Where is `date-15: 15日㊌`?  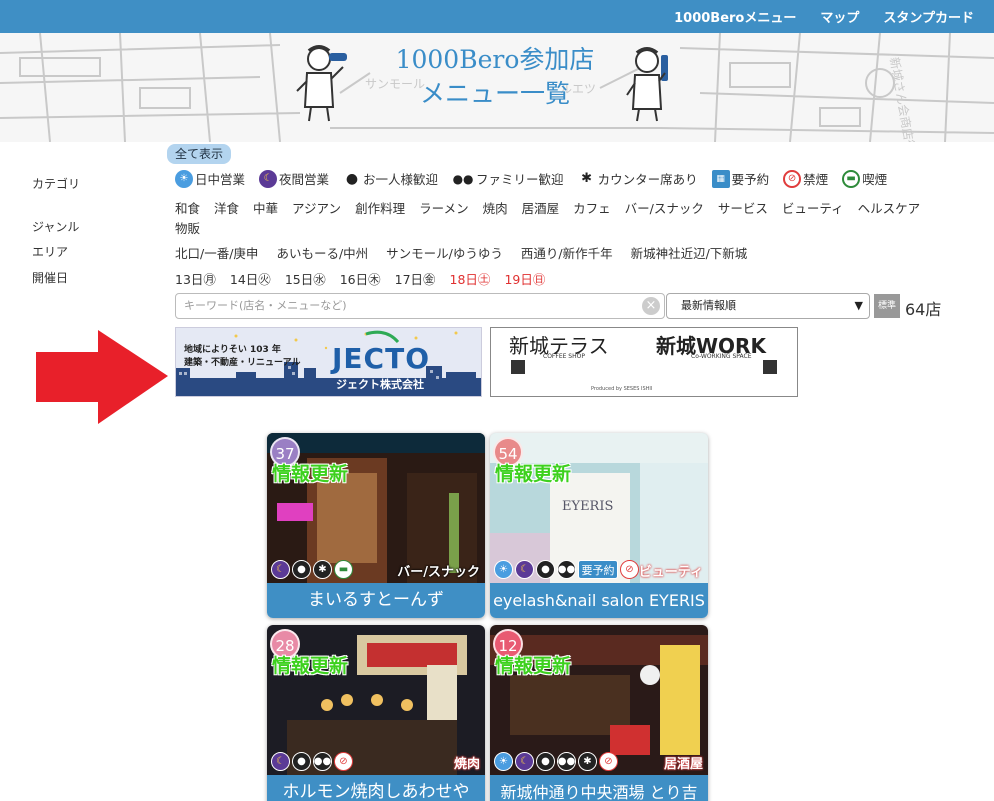
date-15: 15日㊌ is located at coordinates (305, 278).